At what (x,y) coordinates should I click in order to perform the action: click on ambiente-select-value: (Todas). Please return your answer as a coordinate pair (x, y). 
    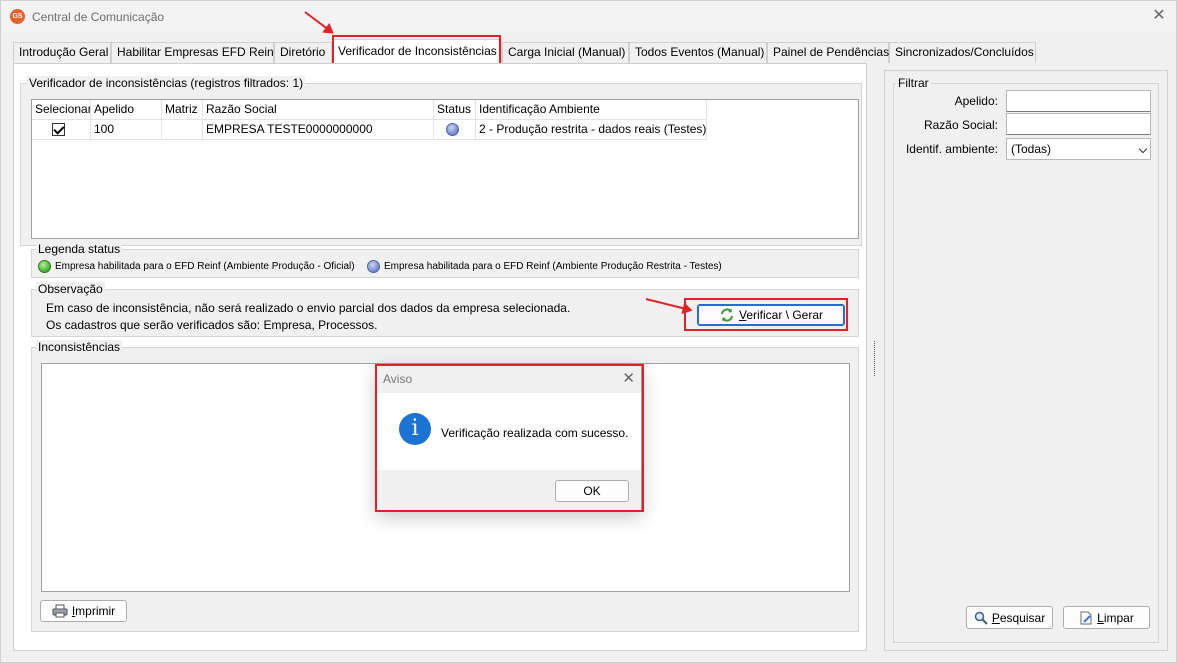
    Looking at the image, I should click on (1031, 149).